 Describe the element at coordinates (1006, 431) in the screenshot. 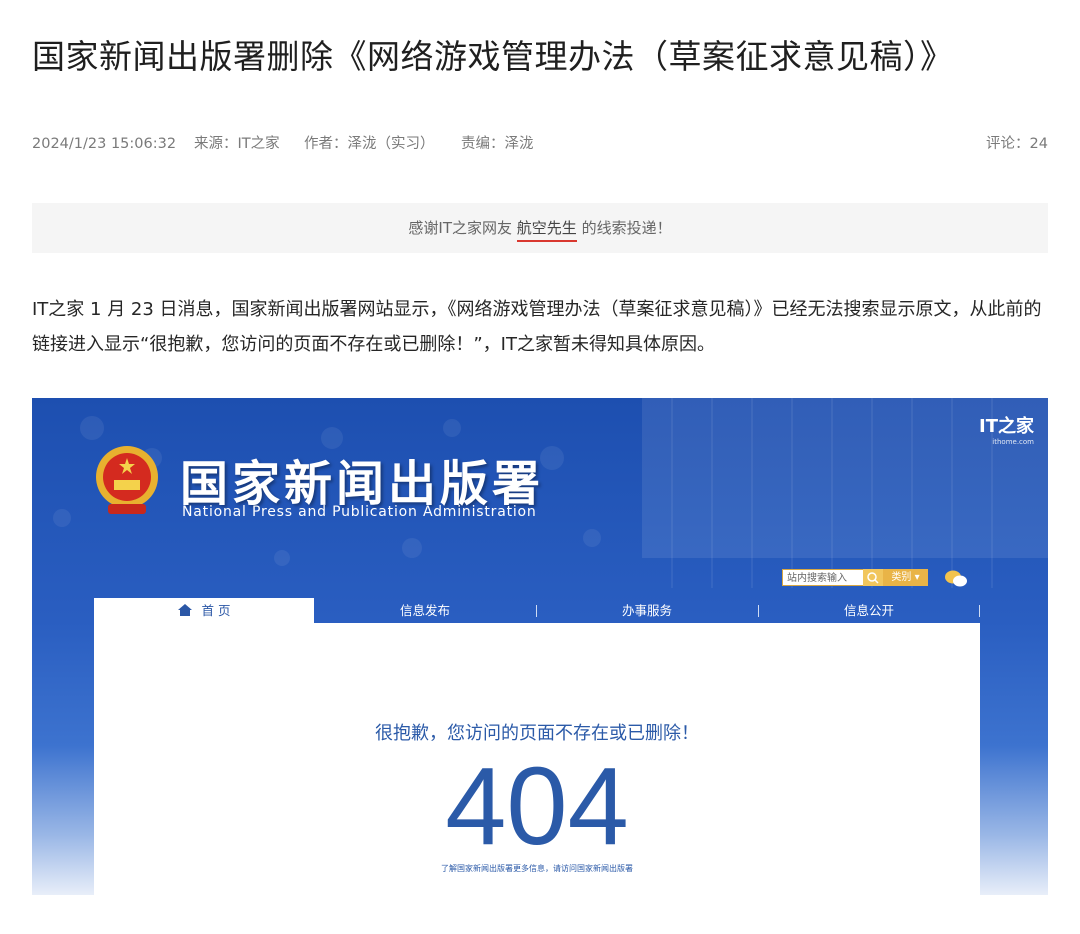

I see `watermark-logo: IT之家 ithome.com` at that location.